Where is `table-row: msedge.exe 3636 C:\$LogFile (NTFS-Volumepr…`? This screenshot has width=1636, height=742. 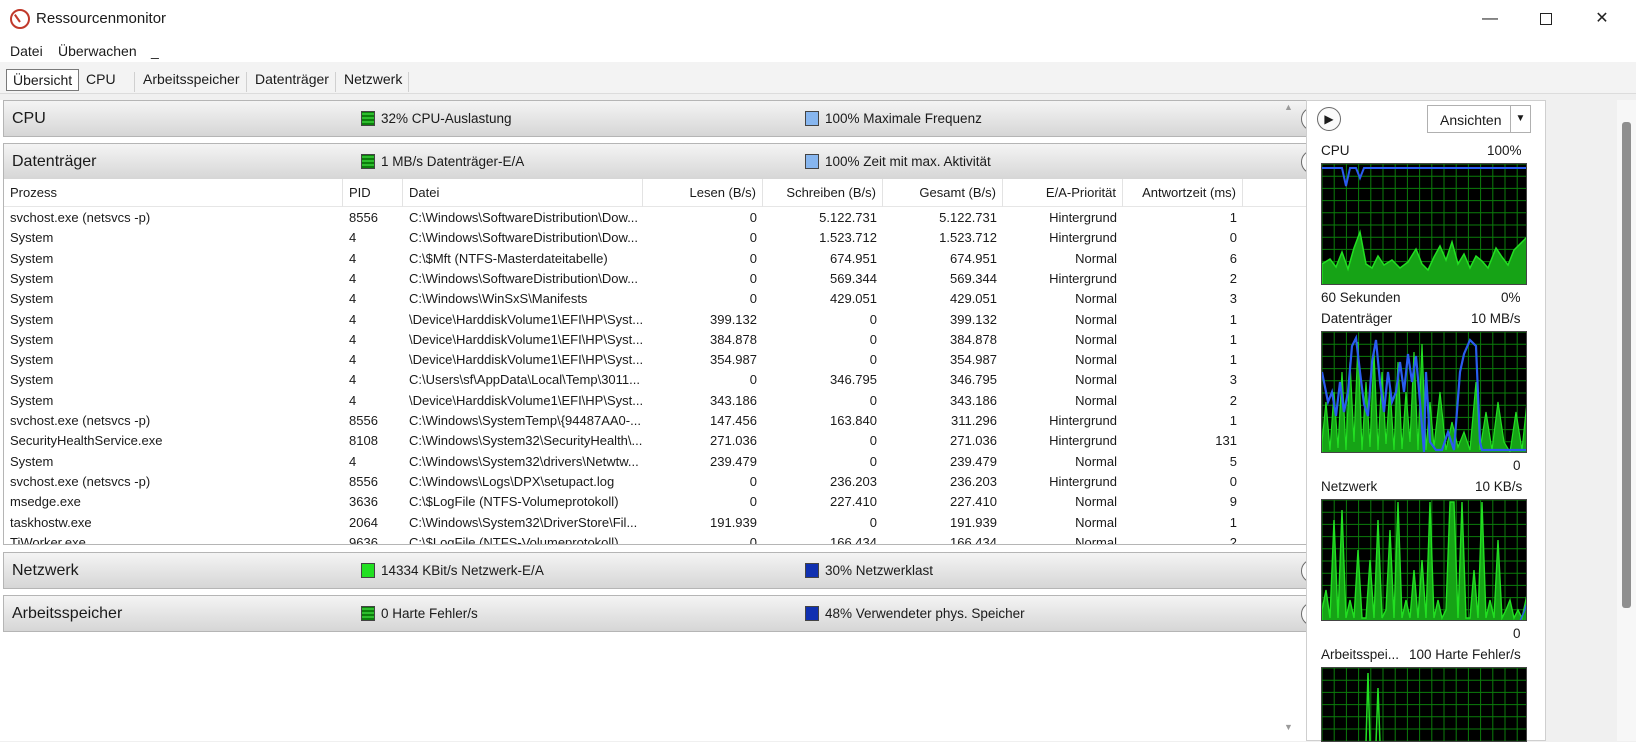 table-row: msedge.exe 3636 C:\$LogFile (NTFS-Volumepr… is located at coordinates (659, 502).